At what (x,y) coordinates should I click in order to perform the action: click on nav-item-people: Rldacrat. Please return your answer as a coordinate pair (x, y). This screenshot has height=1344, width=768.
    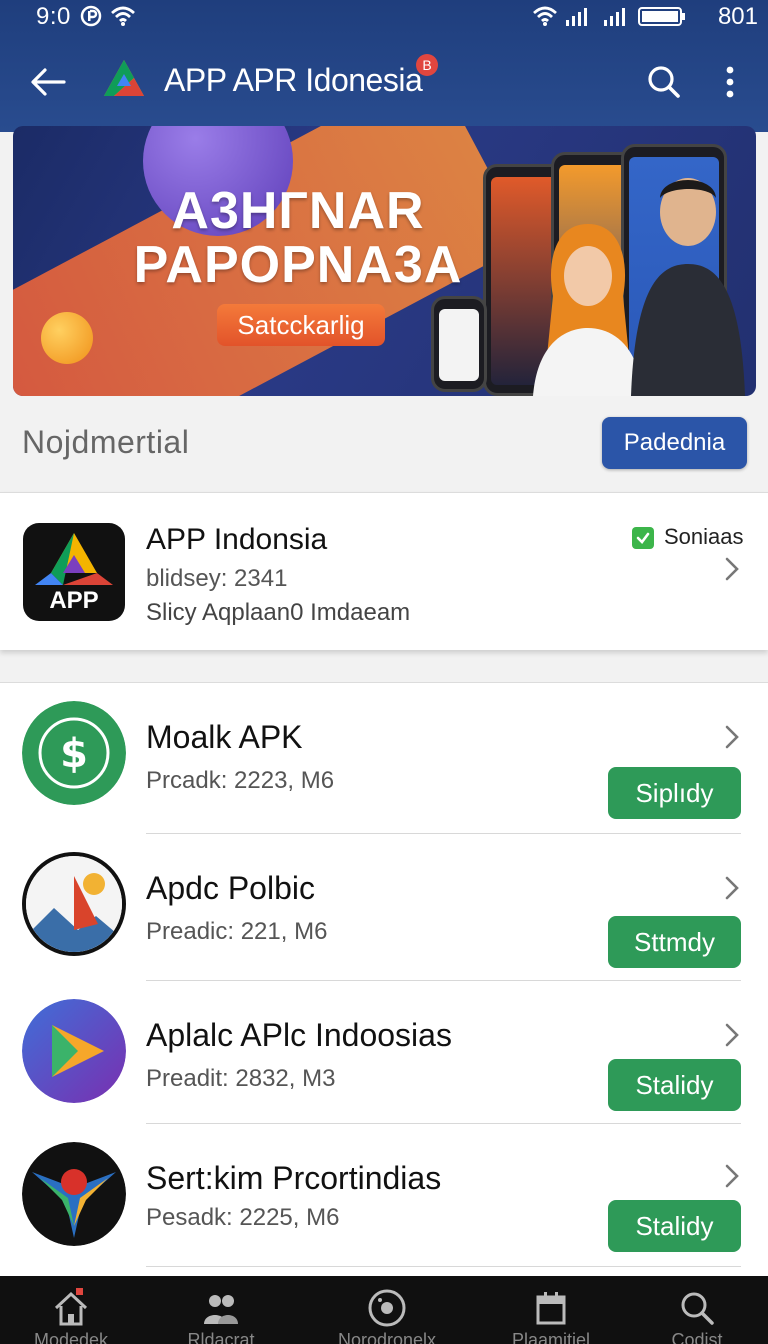
    Looking at the image, I should click on (221, 1310).